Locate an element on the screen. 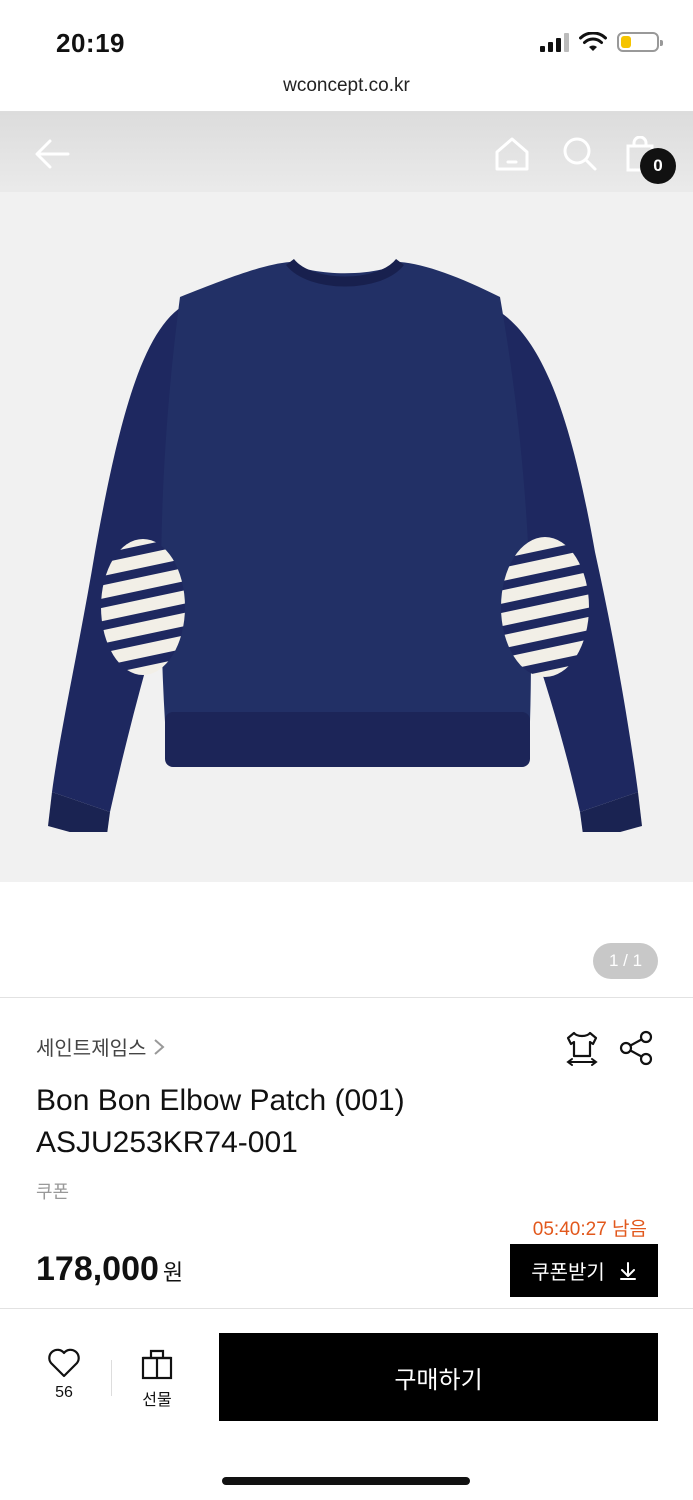  gift-icon is located at coordinates (157, 1364).